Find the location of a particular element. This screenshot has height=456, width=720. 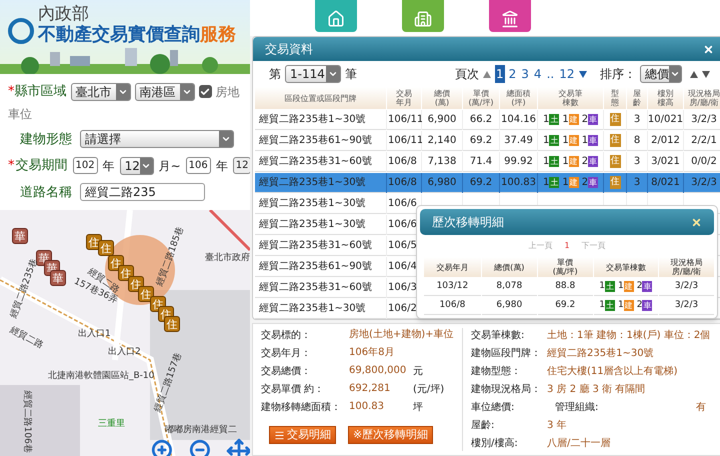

detail-button: 交易明細 is located at coordinates (302, 435).